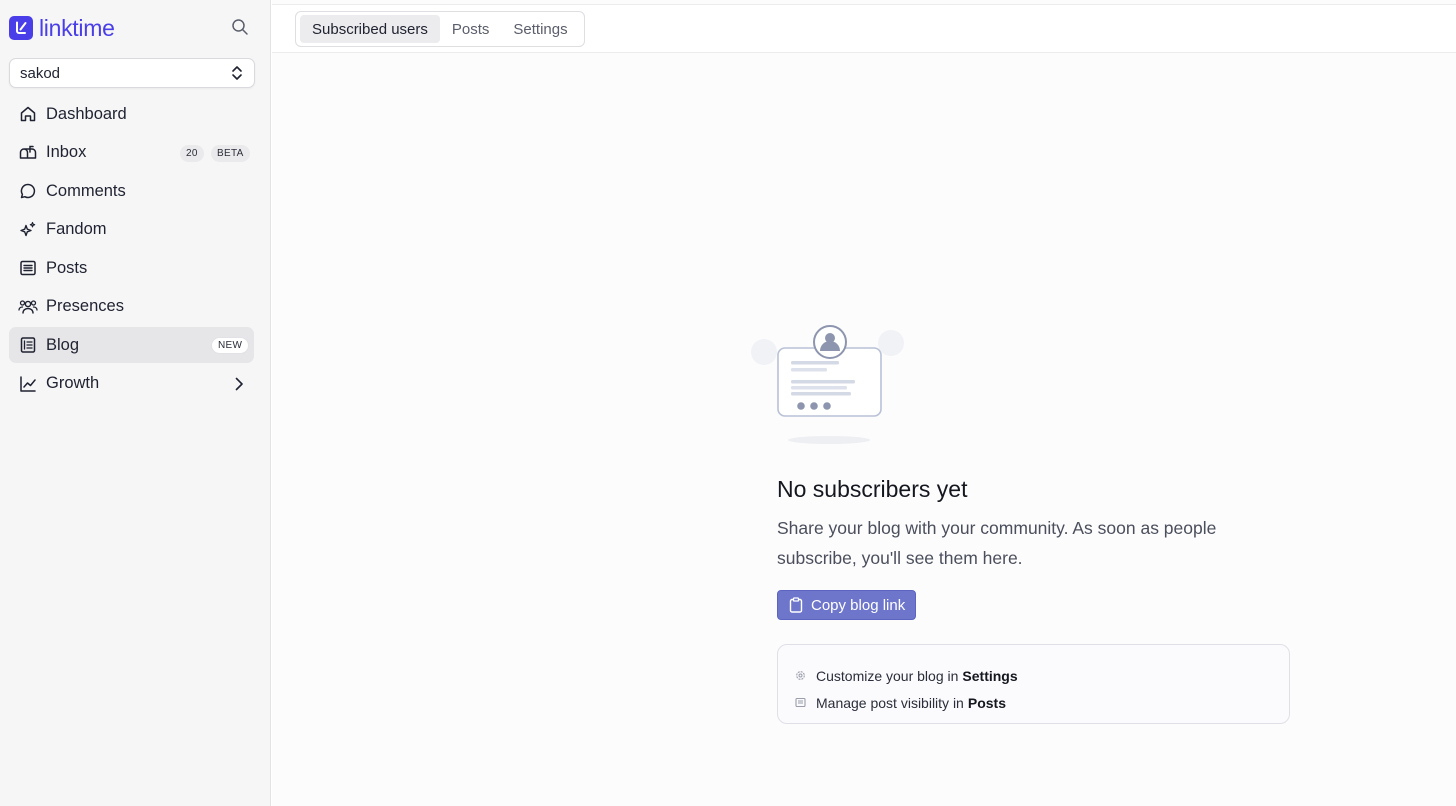 The width and height of the screenshot is (1456, 806). Describe the element at coordinates (28, 114) in the screenshot. I see `home-icon` at that location.